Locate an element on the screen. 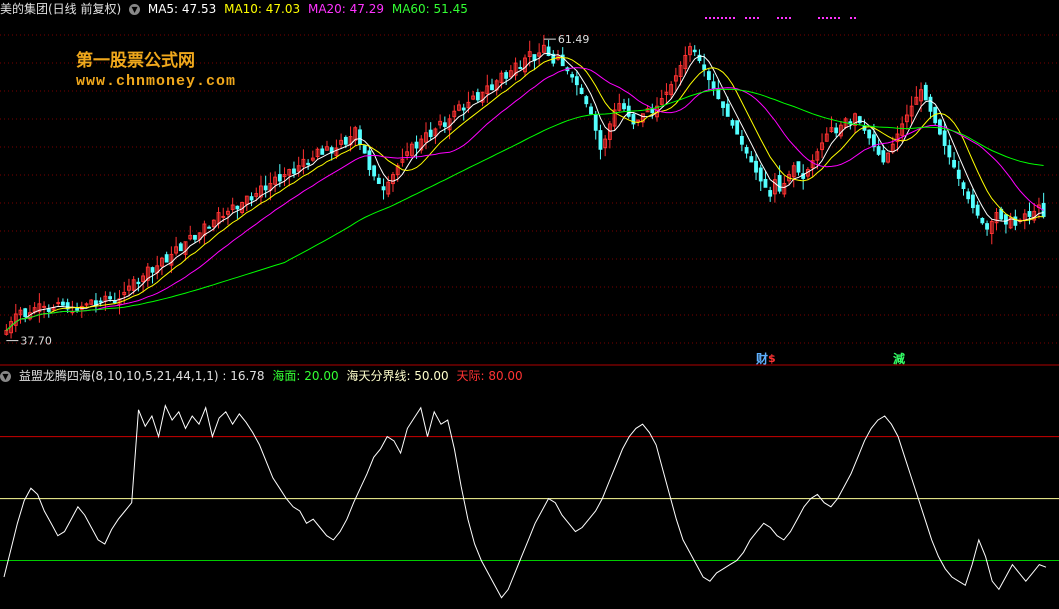  ma60-label: MA60: 51.45 is located at coordinates (429, 9).